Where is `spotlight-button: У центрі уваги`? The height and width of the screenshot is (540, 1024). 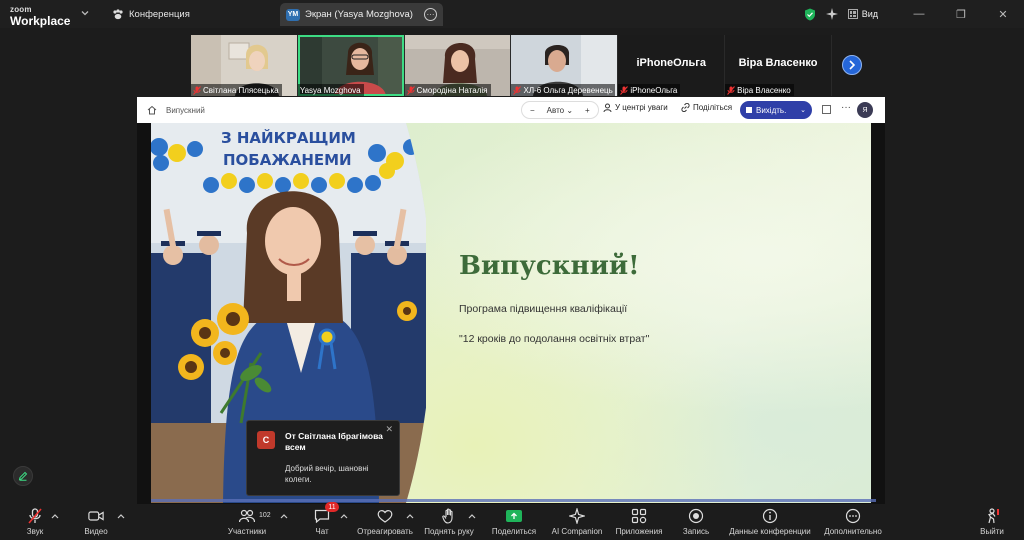 spotlight-button: У центрі уваги is located at coordinates (635, 107).